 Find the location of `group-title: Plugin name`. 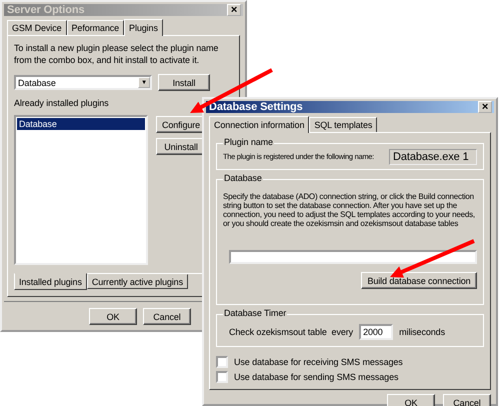

group-title: Plugin name is located at coordinates (248, 142).